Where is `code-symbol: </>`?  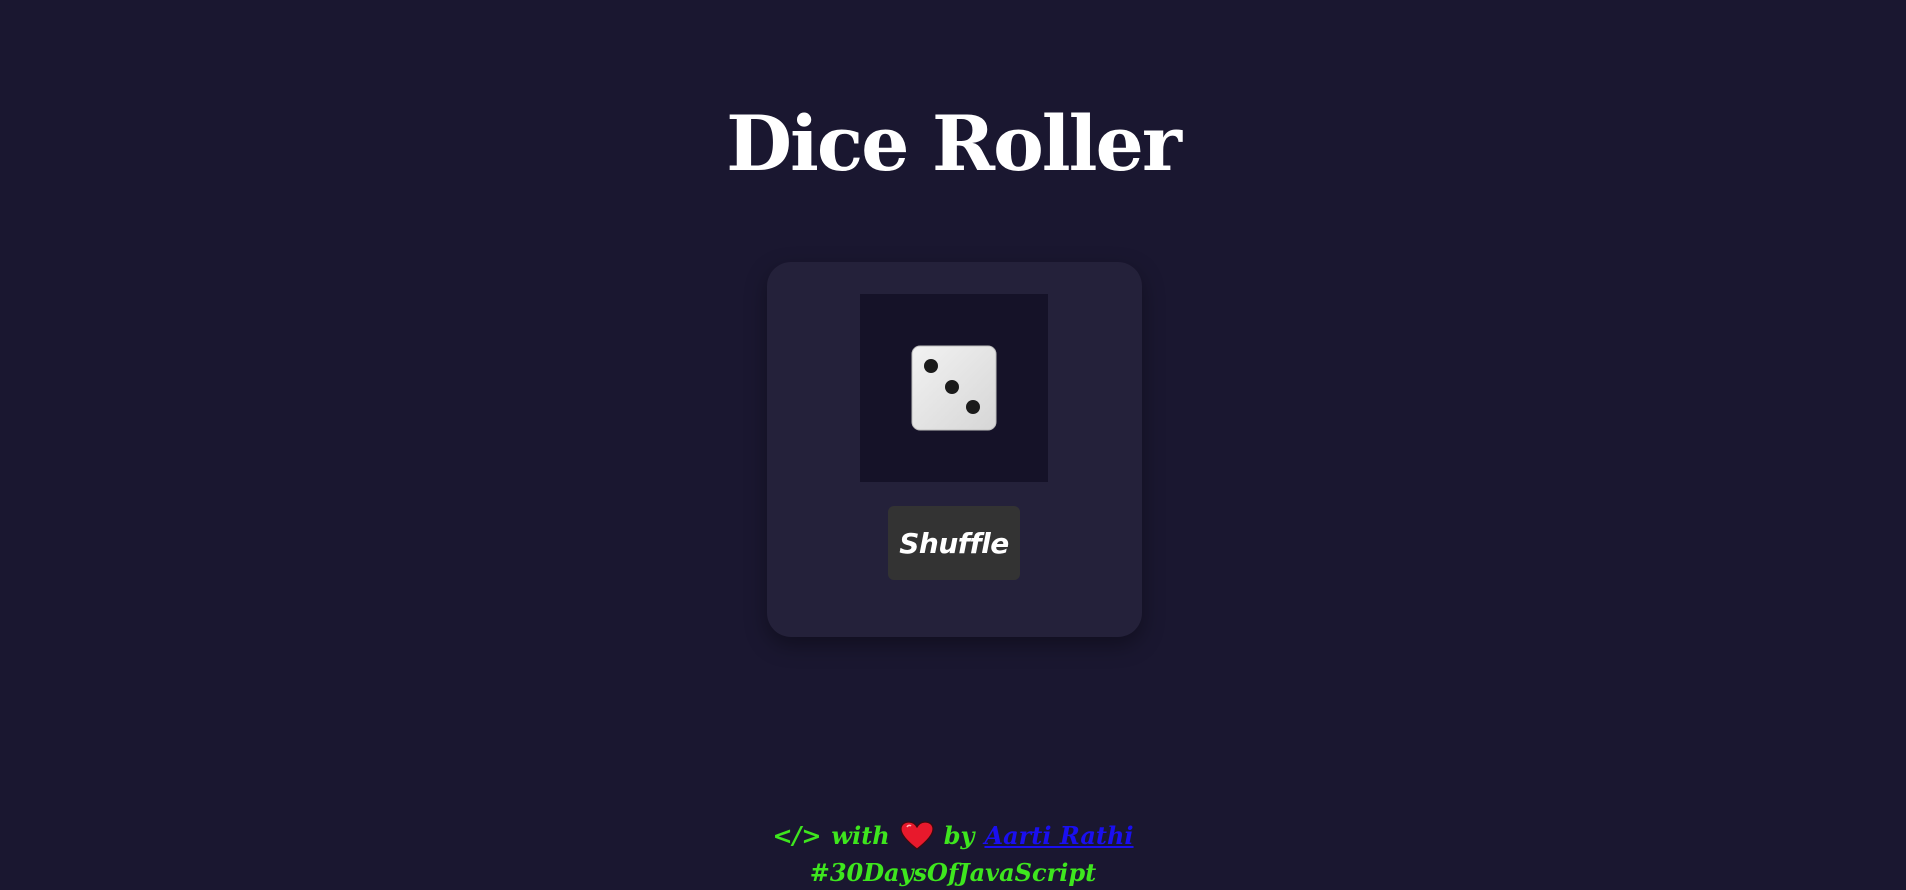
code-symbol: </> is located at coordinates (797, 835).